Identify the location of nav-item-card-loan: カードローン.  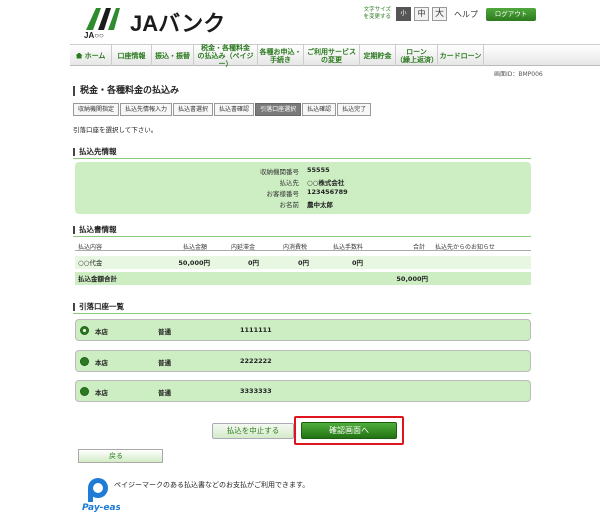
(461, 55).